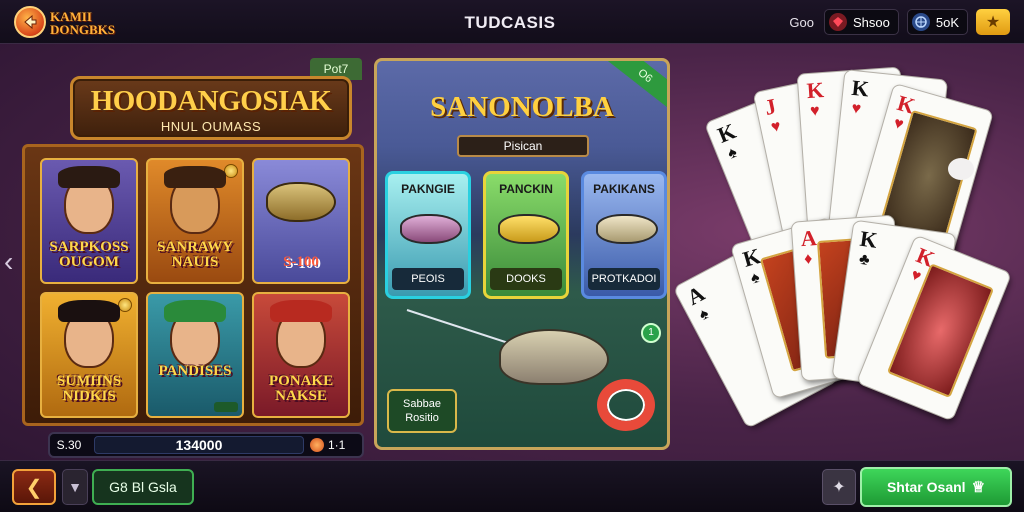 The width and height of the screenshot is (1024, 512). I want to click on previous-arrow-icon: ‹, so click(8, 262).